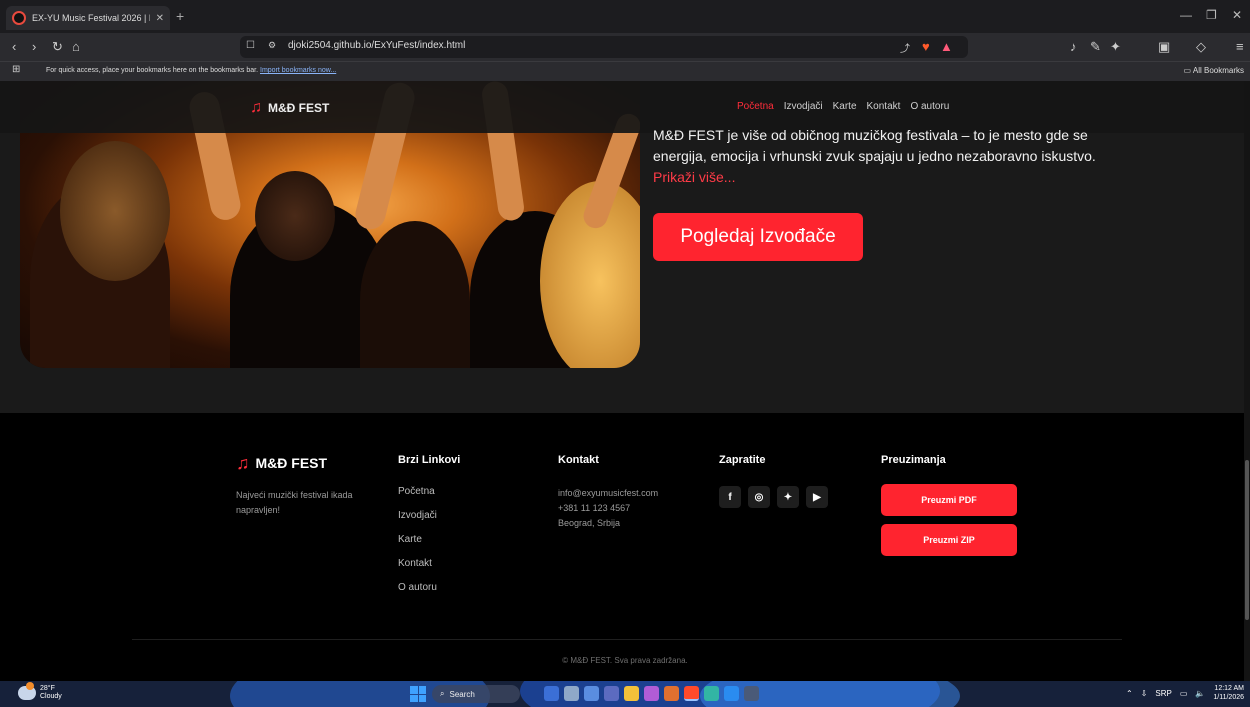 The height and width of the screenshot is (707, 1250). I want to click on start-icon, so click(418, 694).